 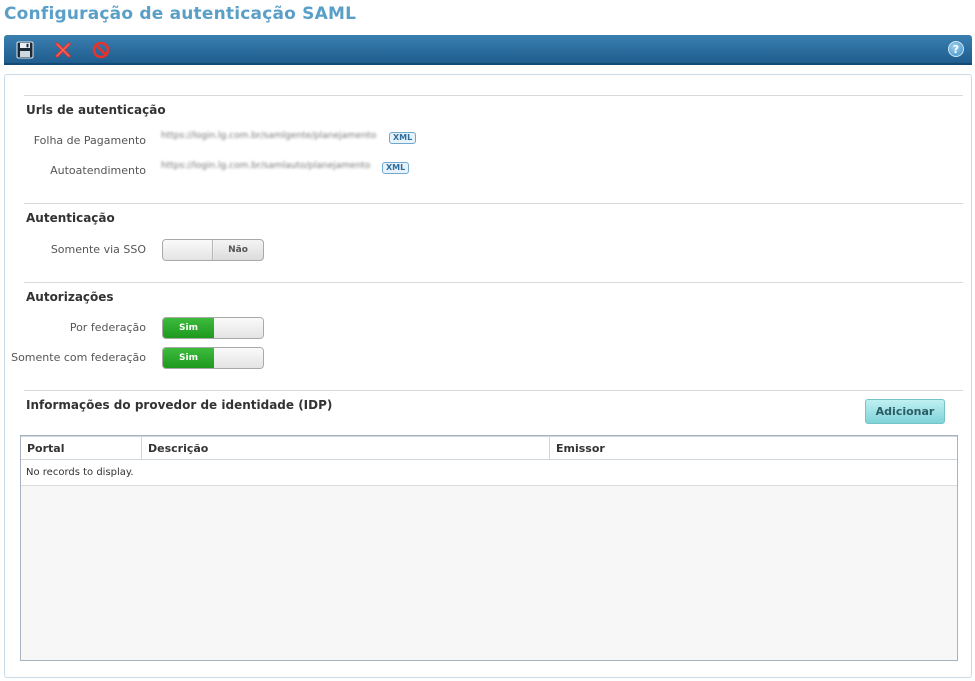 What do you see at coordinates (489, 473) in the screenshot?
I see `grid-empty-message: No records to display.` at bounding box center [489, 473].